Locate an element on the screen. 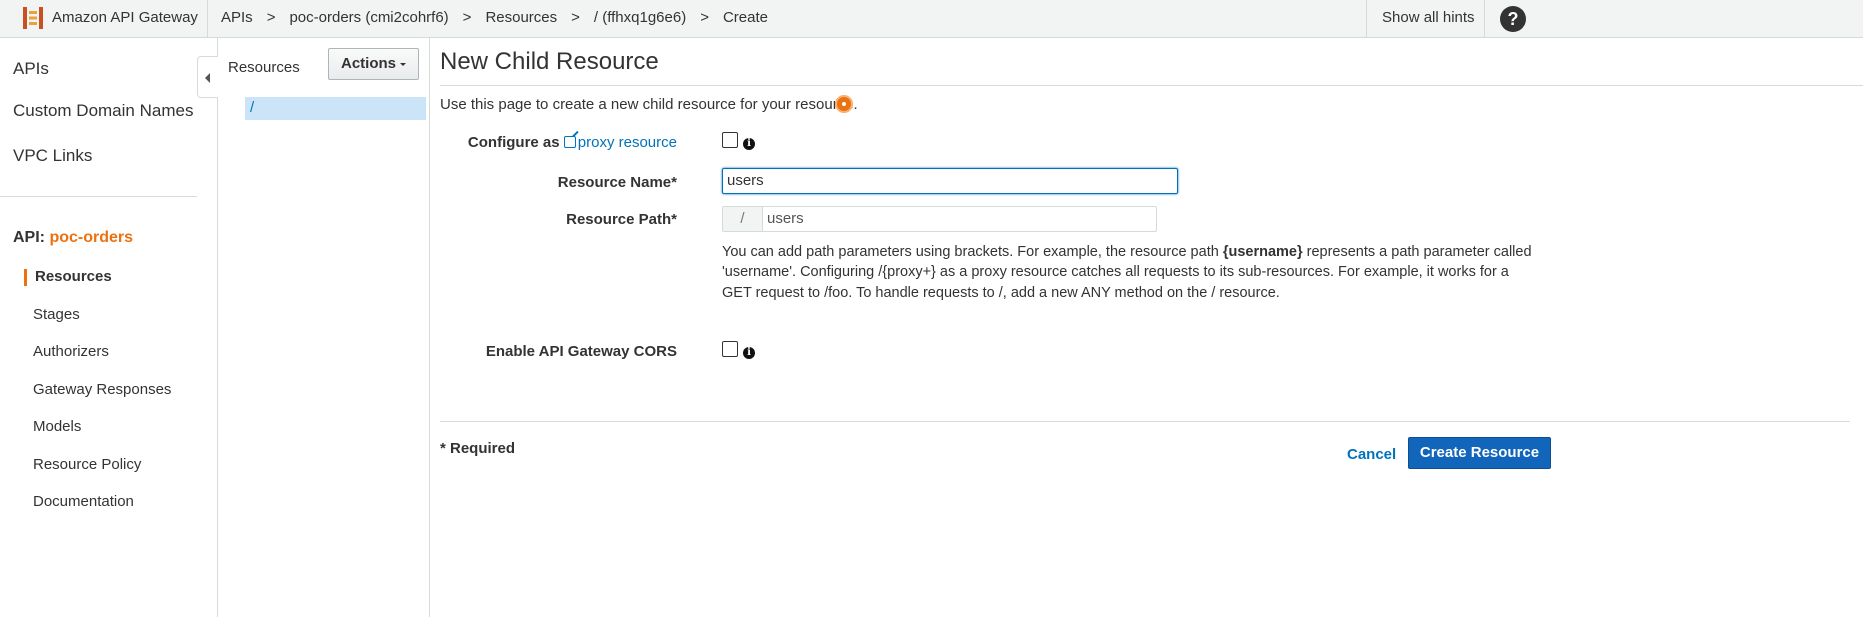  breadcrumb-resources: Resources is located at coordinates (521, 17).